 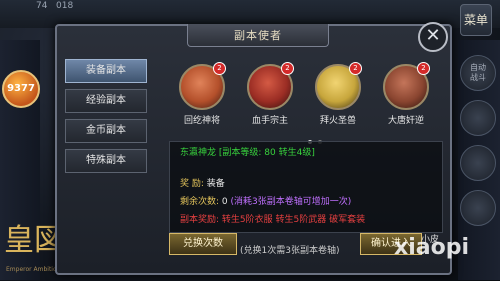 What do you see at coordinates (307, 98) in the screenshot?
I see `boss-list: 2 回纥神将 2 血手宗主 2 拜火圣兽 2 大唐奸逆` at bounding box center [307, 98].